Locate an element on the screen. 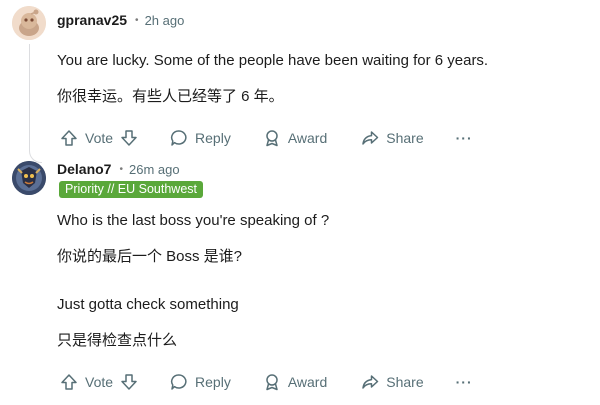 The width and height of the screenshot is (600, 405). username: gpranav25 is located at coordinates (92, 20).